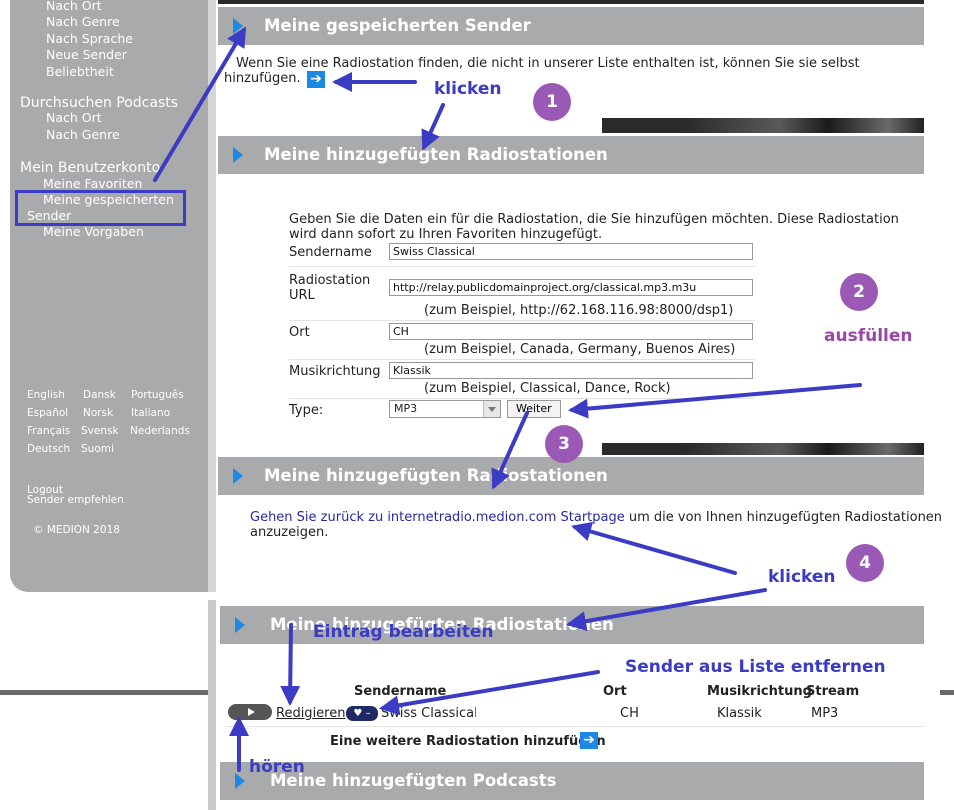 This screenshot has height=810, width=954. Describe the element at coordinates (802, 577) in the screenshot. I see `annotation-click-2: klicken` at that location.